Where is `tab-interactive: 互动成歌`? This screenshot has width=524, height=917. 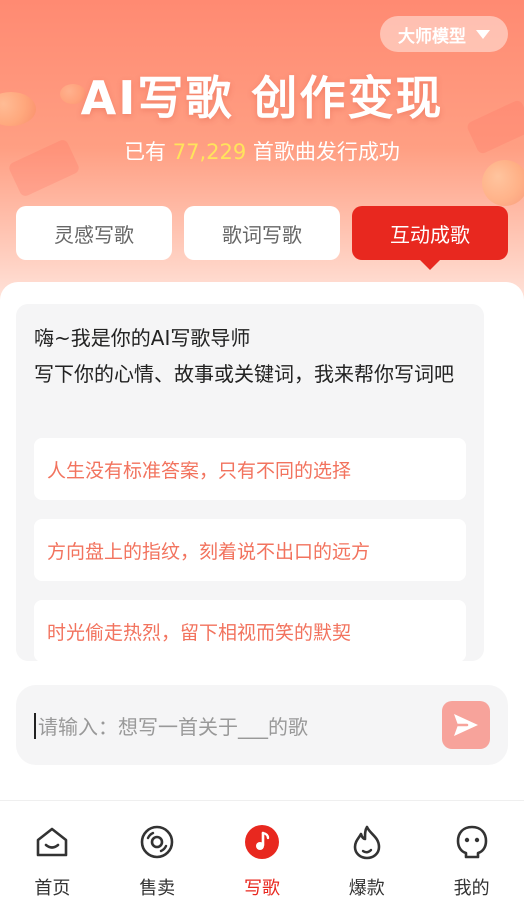 tab-interactive: 互动成歌 is located at coordinates (430, 238).